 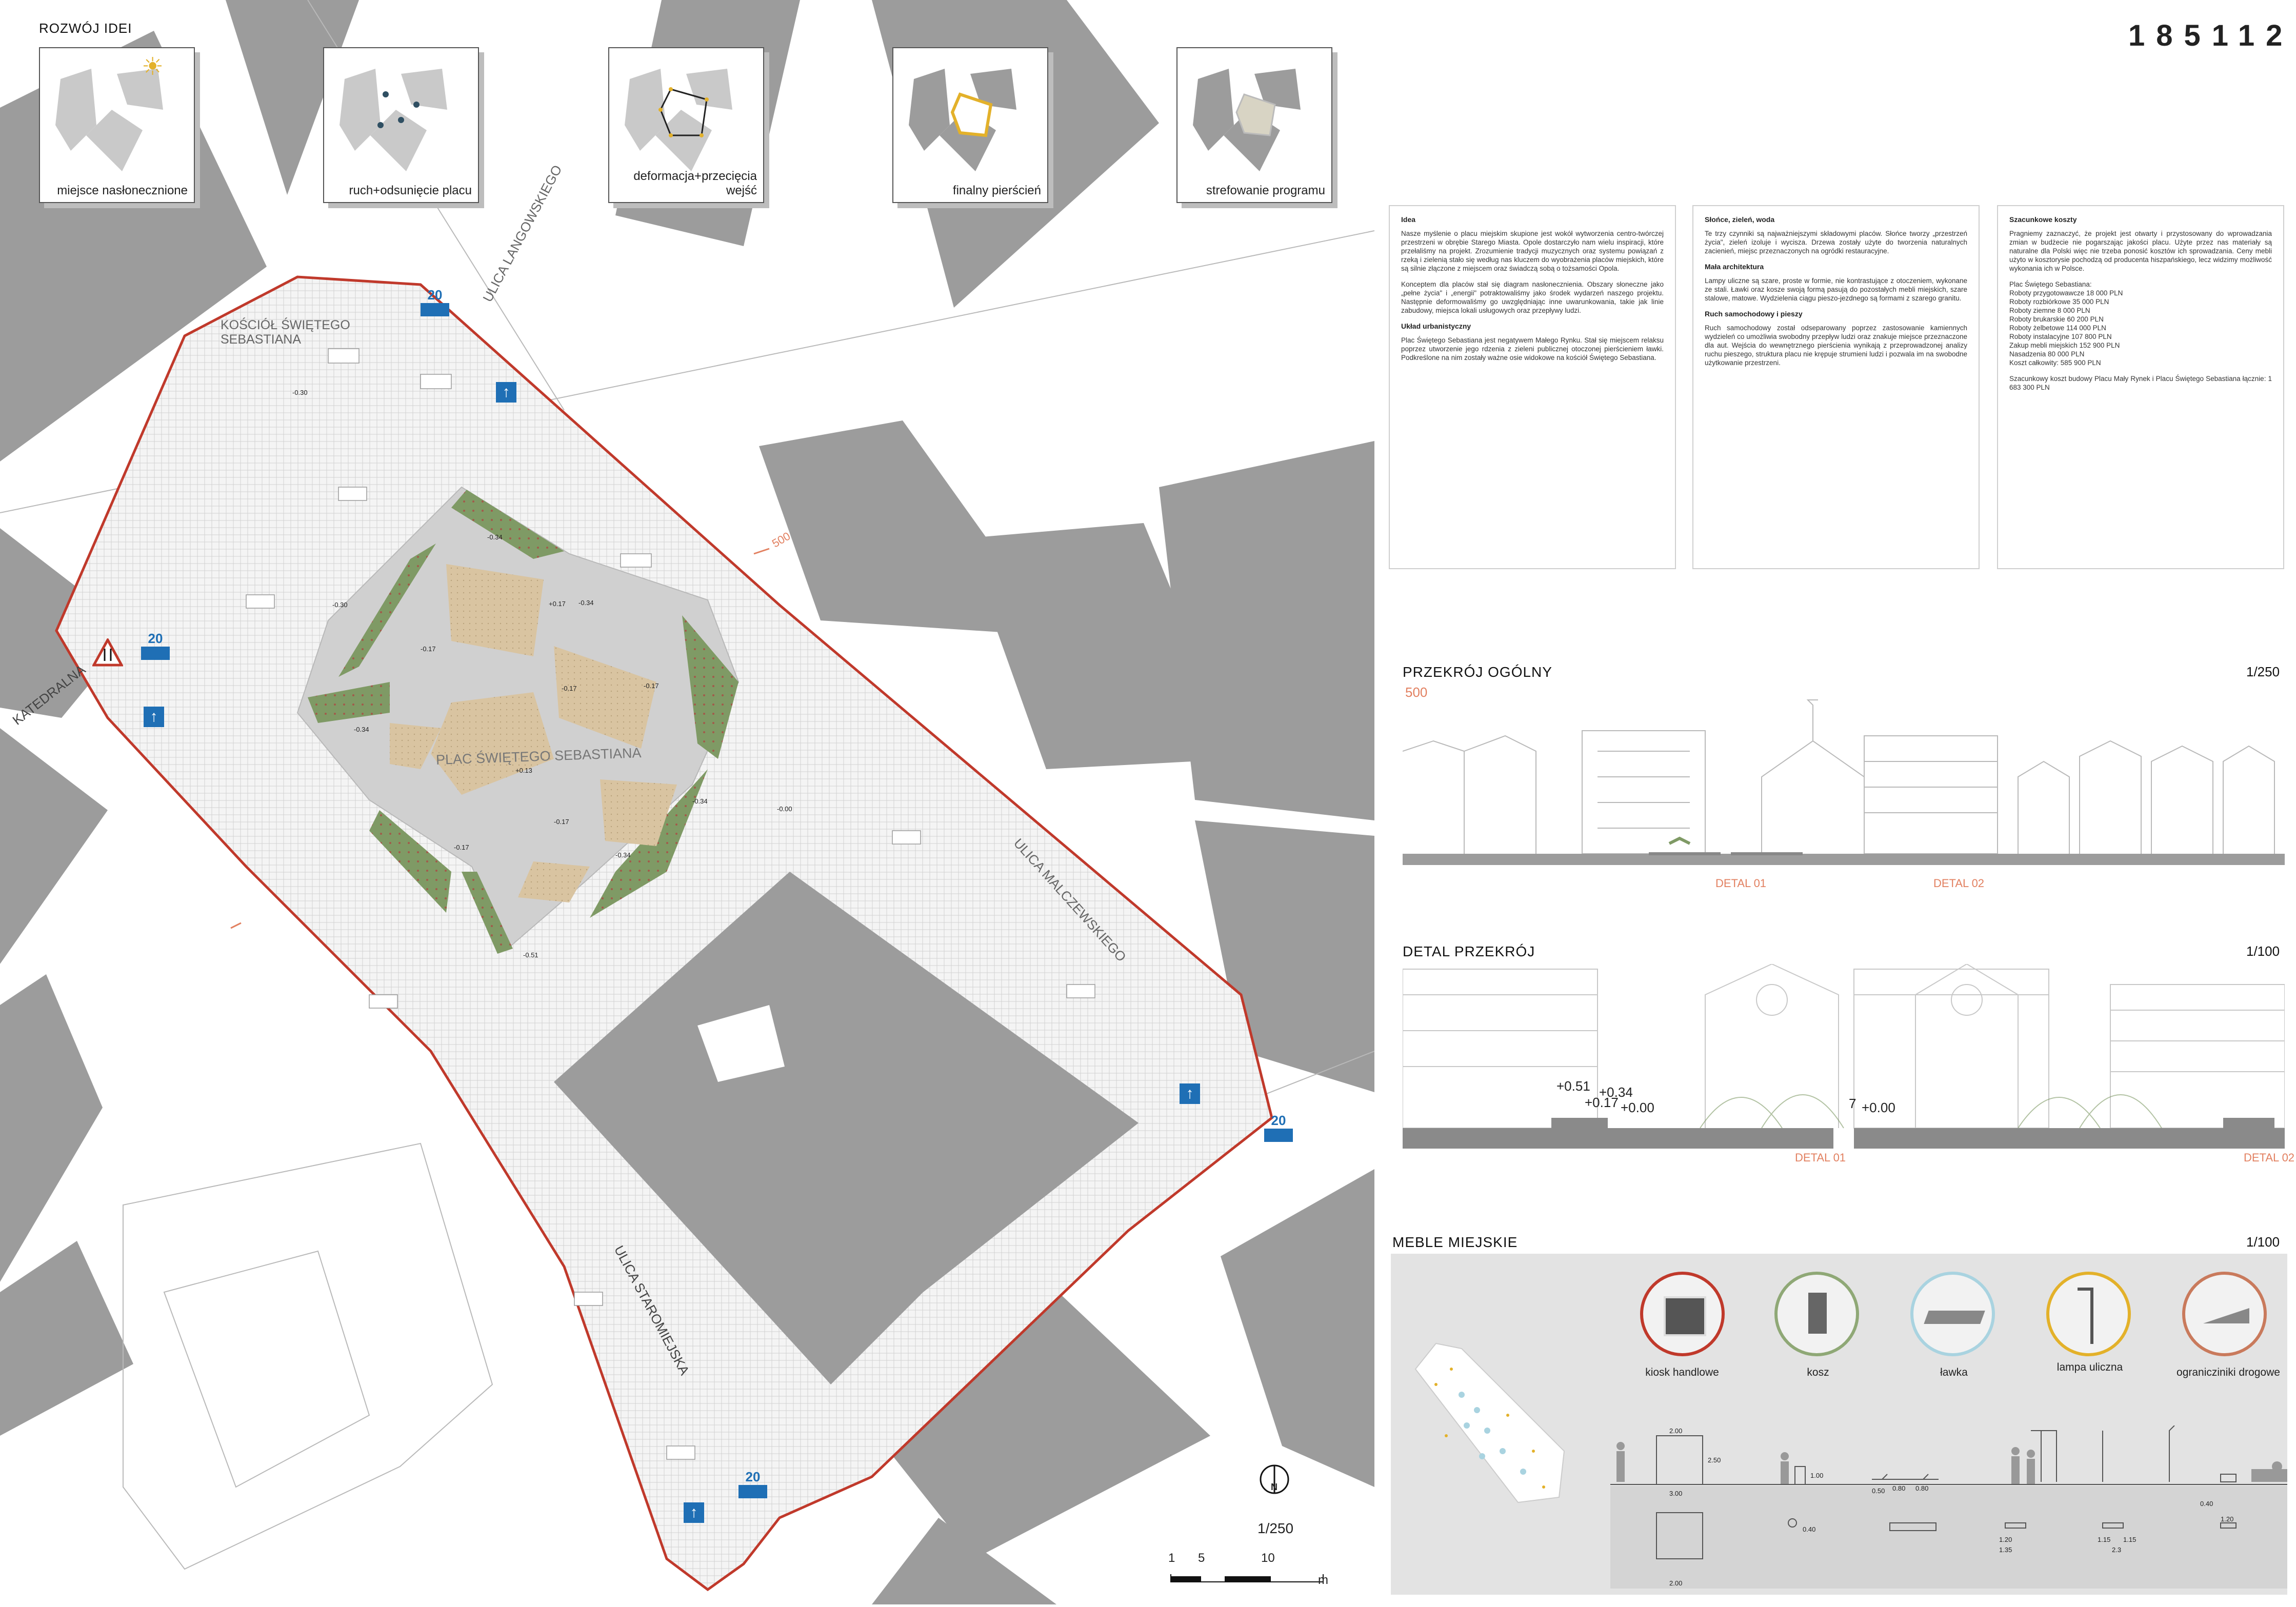 I want to click on street-lamp-icon, so click(x=2088, y=1314).